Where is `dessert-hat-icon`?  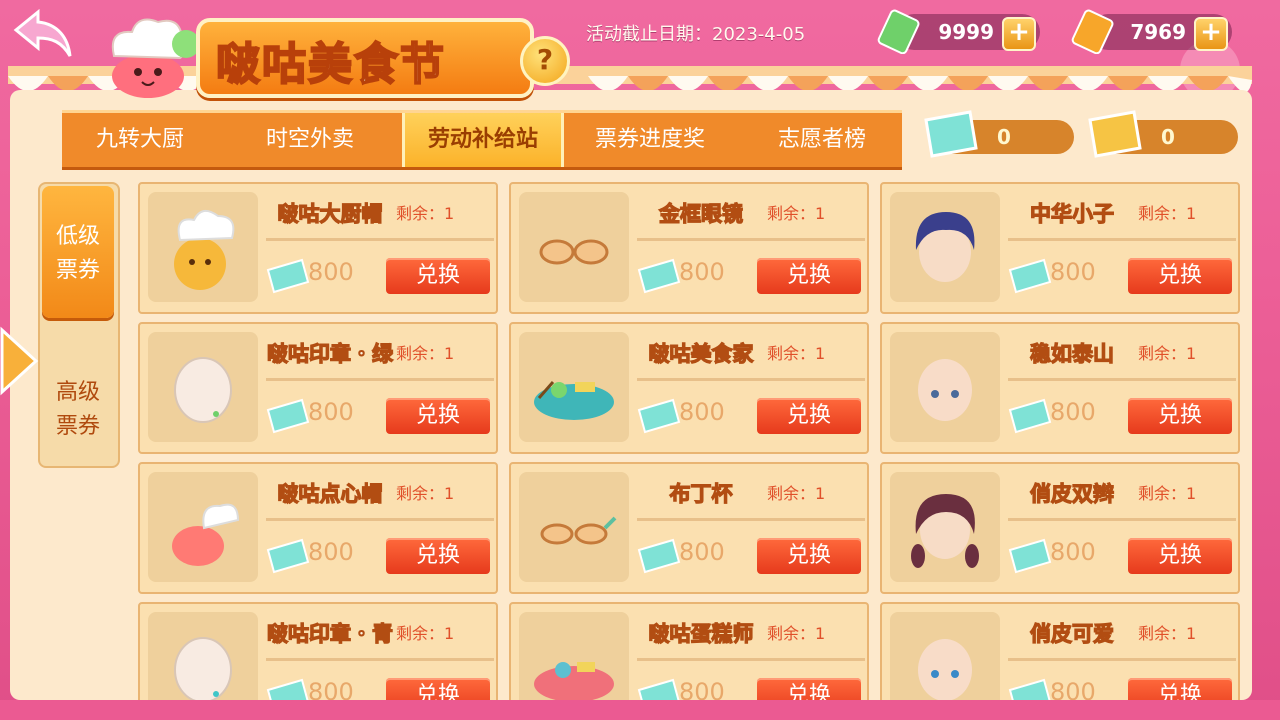
dessert-hat-icon is located at coordinates (206, 534).